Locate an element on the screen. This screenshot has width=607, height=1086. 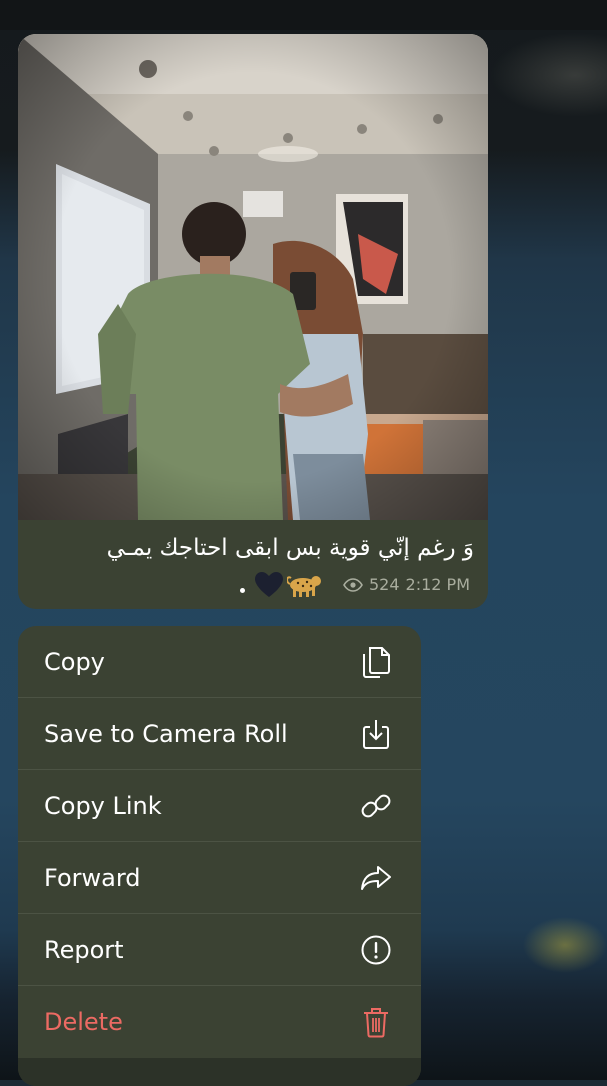
black-heart-emoji is located at coordinates (269, 584).